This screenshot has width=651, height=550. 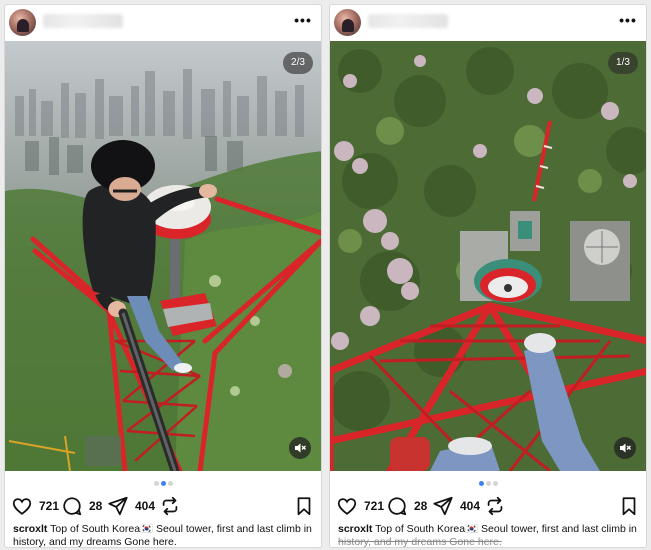 I want to click on carousel-counter-badge: 1/3, so click(x=623, y=63).